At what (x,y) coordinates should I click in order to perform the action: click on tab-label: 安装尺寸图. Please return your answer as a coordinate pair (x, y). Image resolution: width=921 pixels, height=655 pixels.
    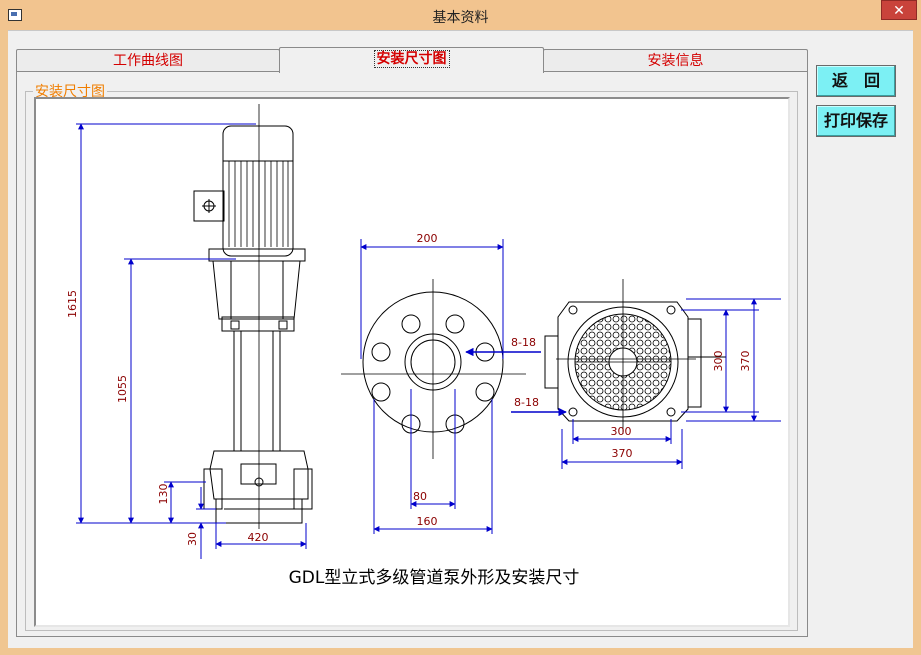
    Looking at the image, I should click on (411, 59).